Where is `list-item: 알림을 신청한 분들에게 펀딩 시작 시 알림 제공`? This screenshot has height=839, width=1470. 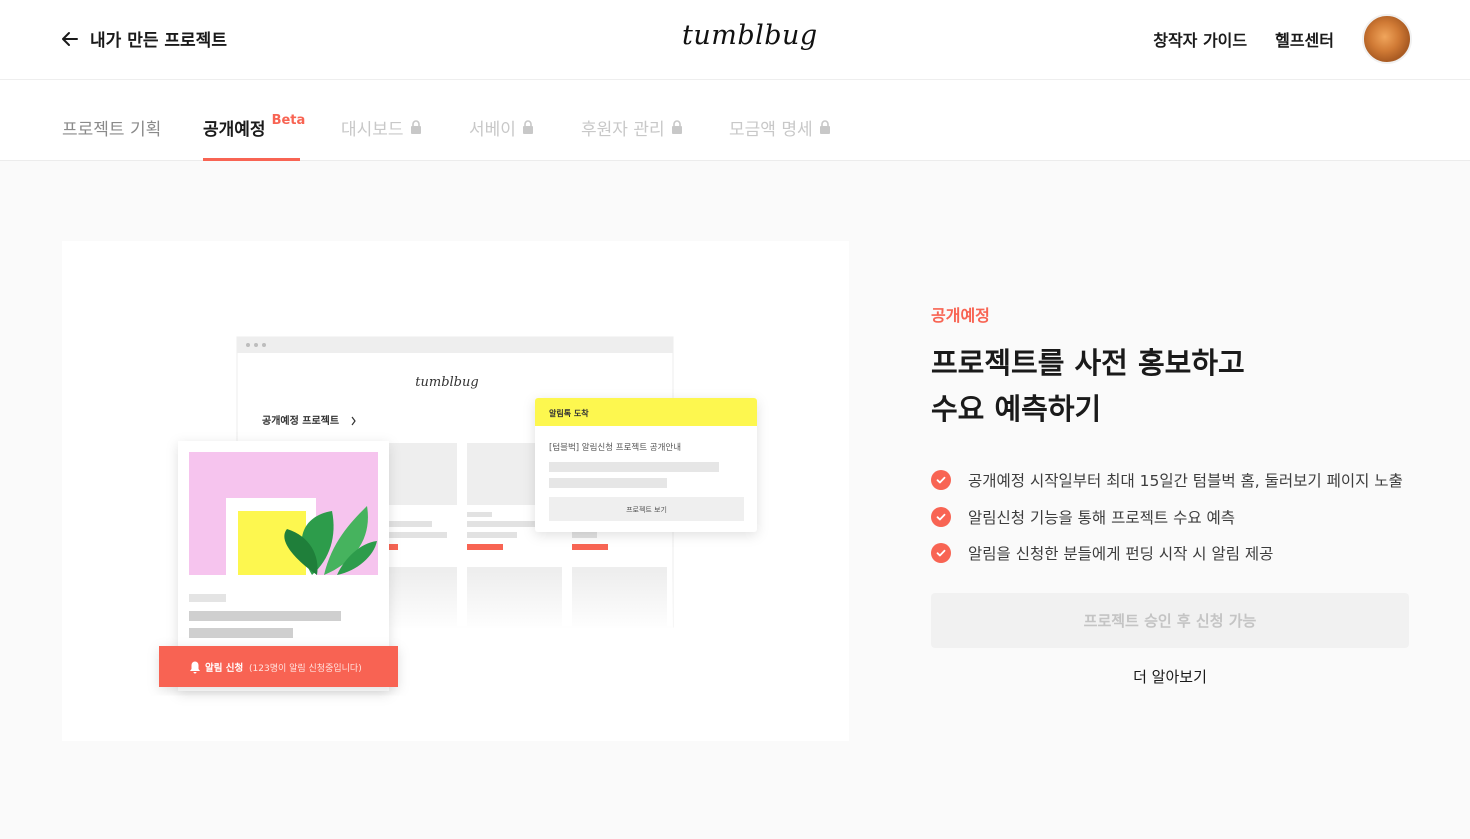 list-item: 알림을 신청한 분들에게 펀딩 시작 시 알림 제공 is located at coordinates (1167, 553).